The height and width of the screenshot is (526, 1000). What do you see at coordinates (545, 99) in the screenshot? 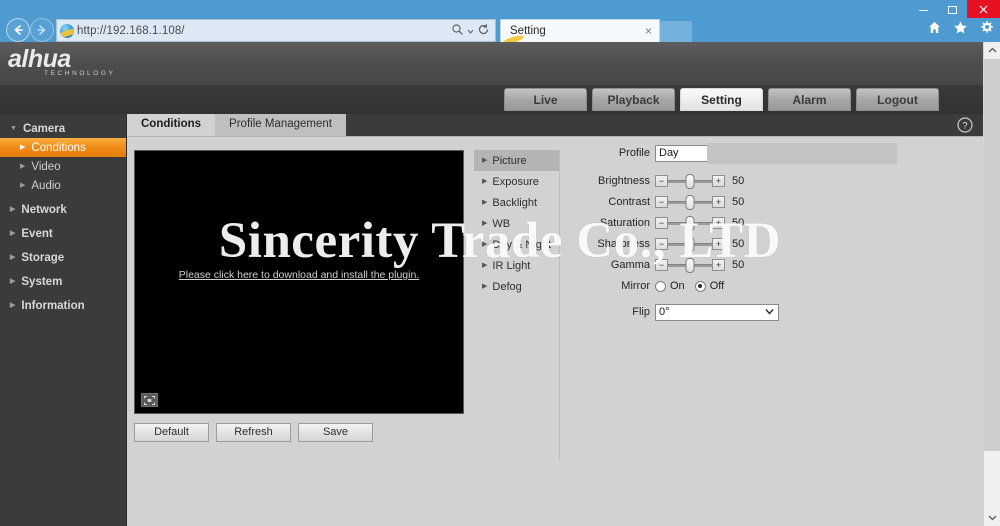
I see `nav-tab-live: Live` at bounding box center [545, 99].